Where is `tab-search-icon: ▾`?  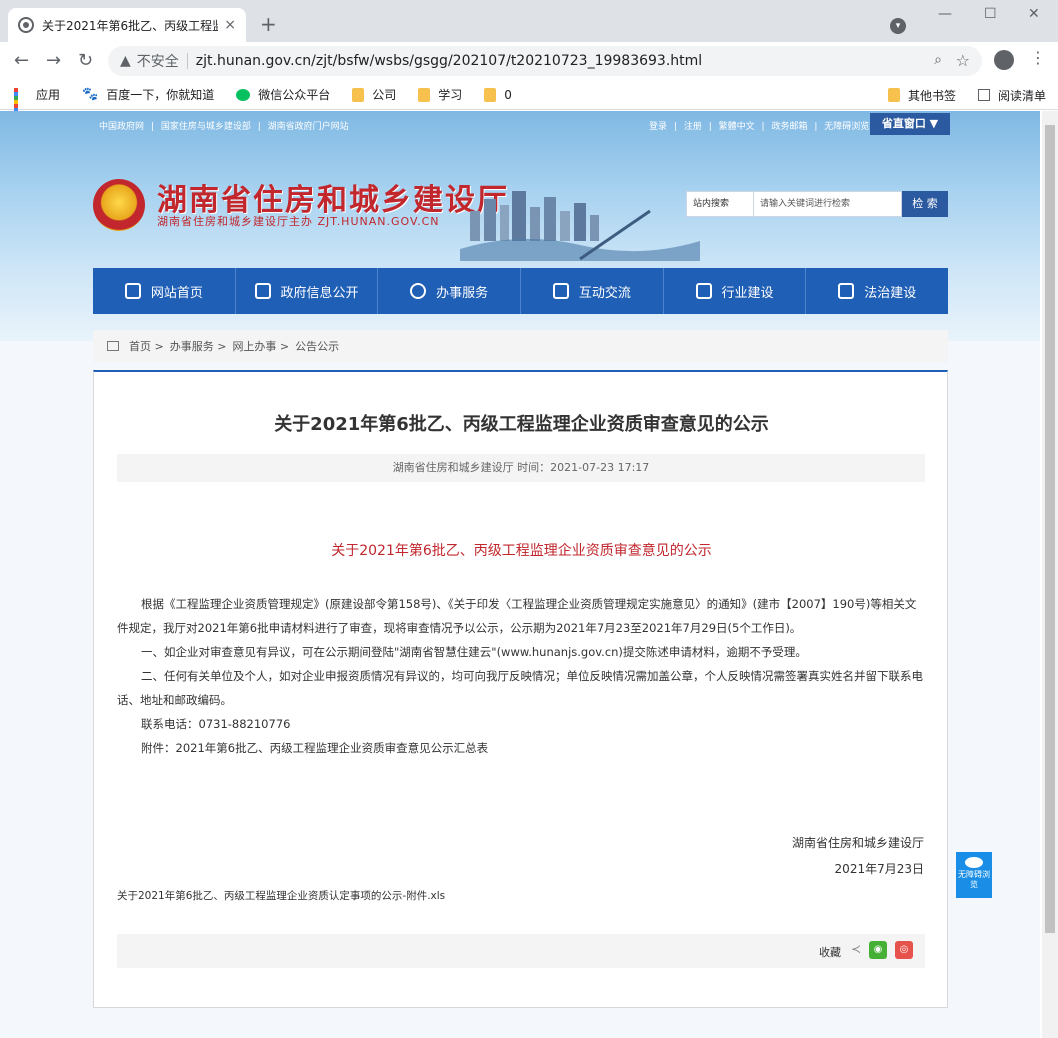
tab-search-icon: ▾ is located at coordinates (898, 26).